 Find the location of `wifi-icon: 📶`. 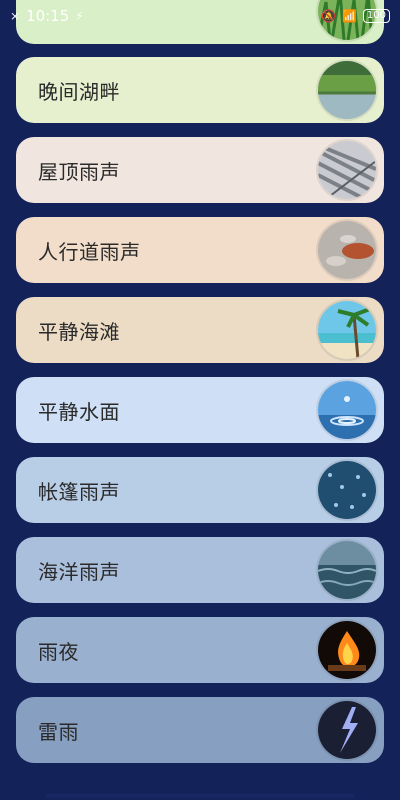

wifi-icon: 📶 is located at coordinates (349, 16).